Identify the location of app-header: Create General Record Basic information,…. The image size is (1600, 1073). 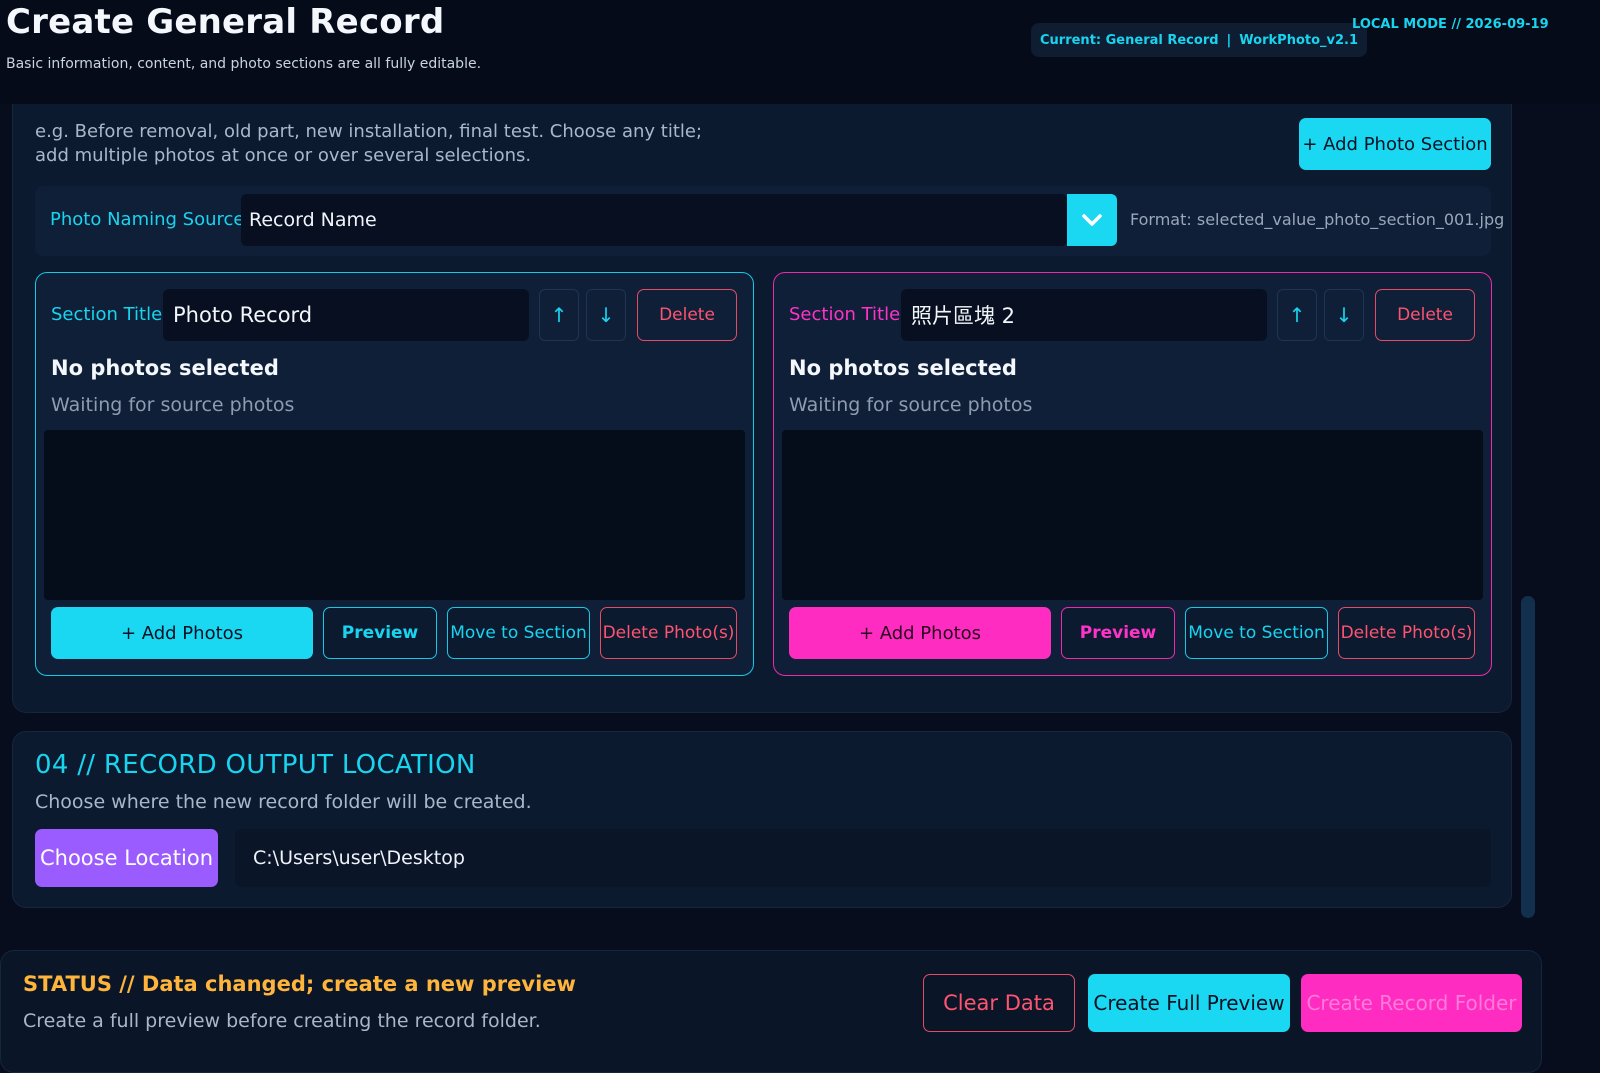
(800, 52).